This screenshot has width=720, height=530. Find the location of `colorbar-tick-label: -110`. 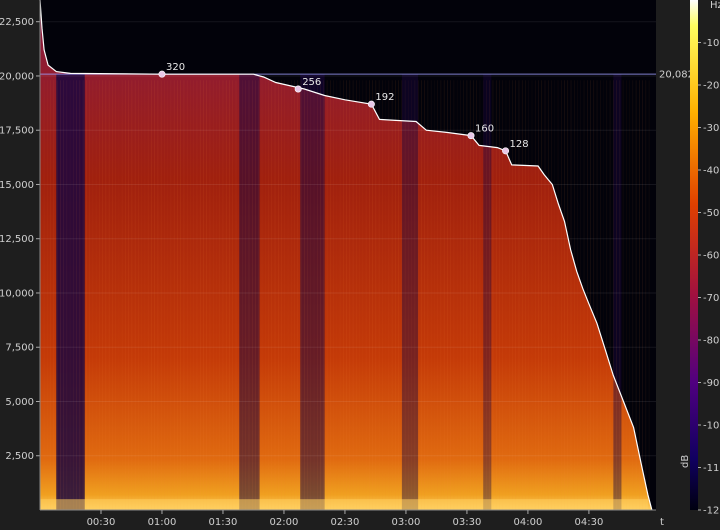

colorbar-tick-label: -110 is located at coordinates (711, 468).